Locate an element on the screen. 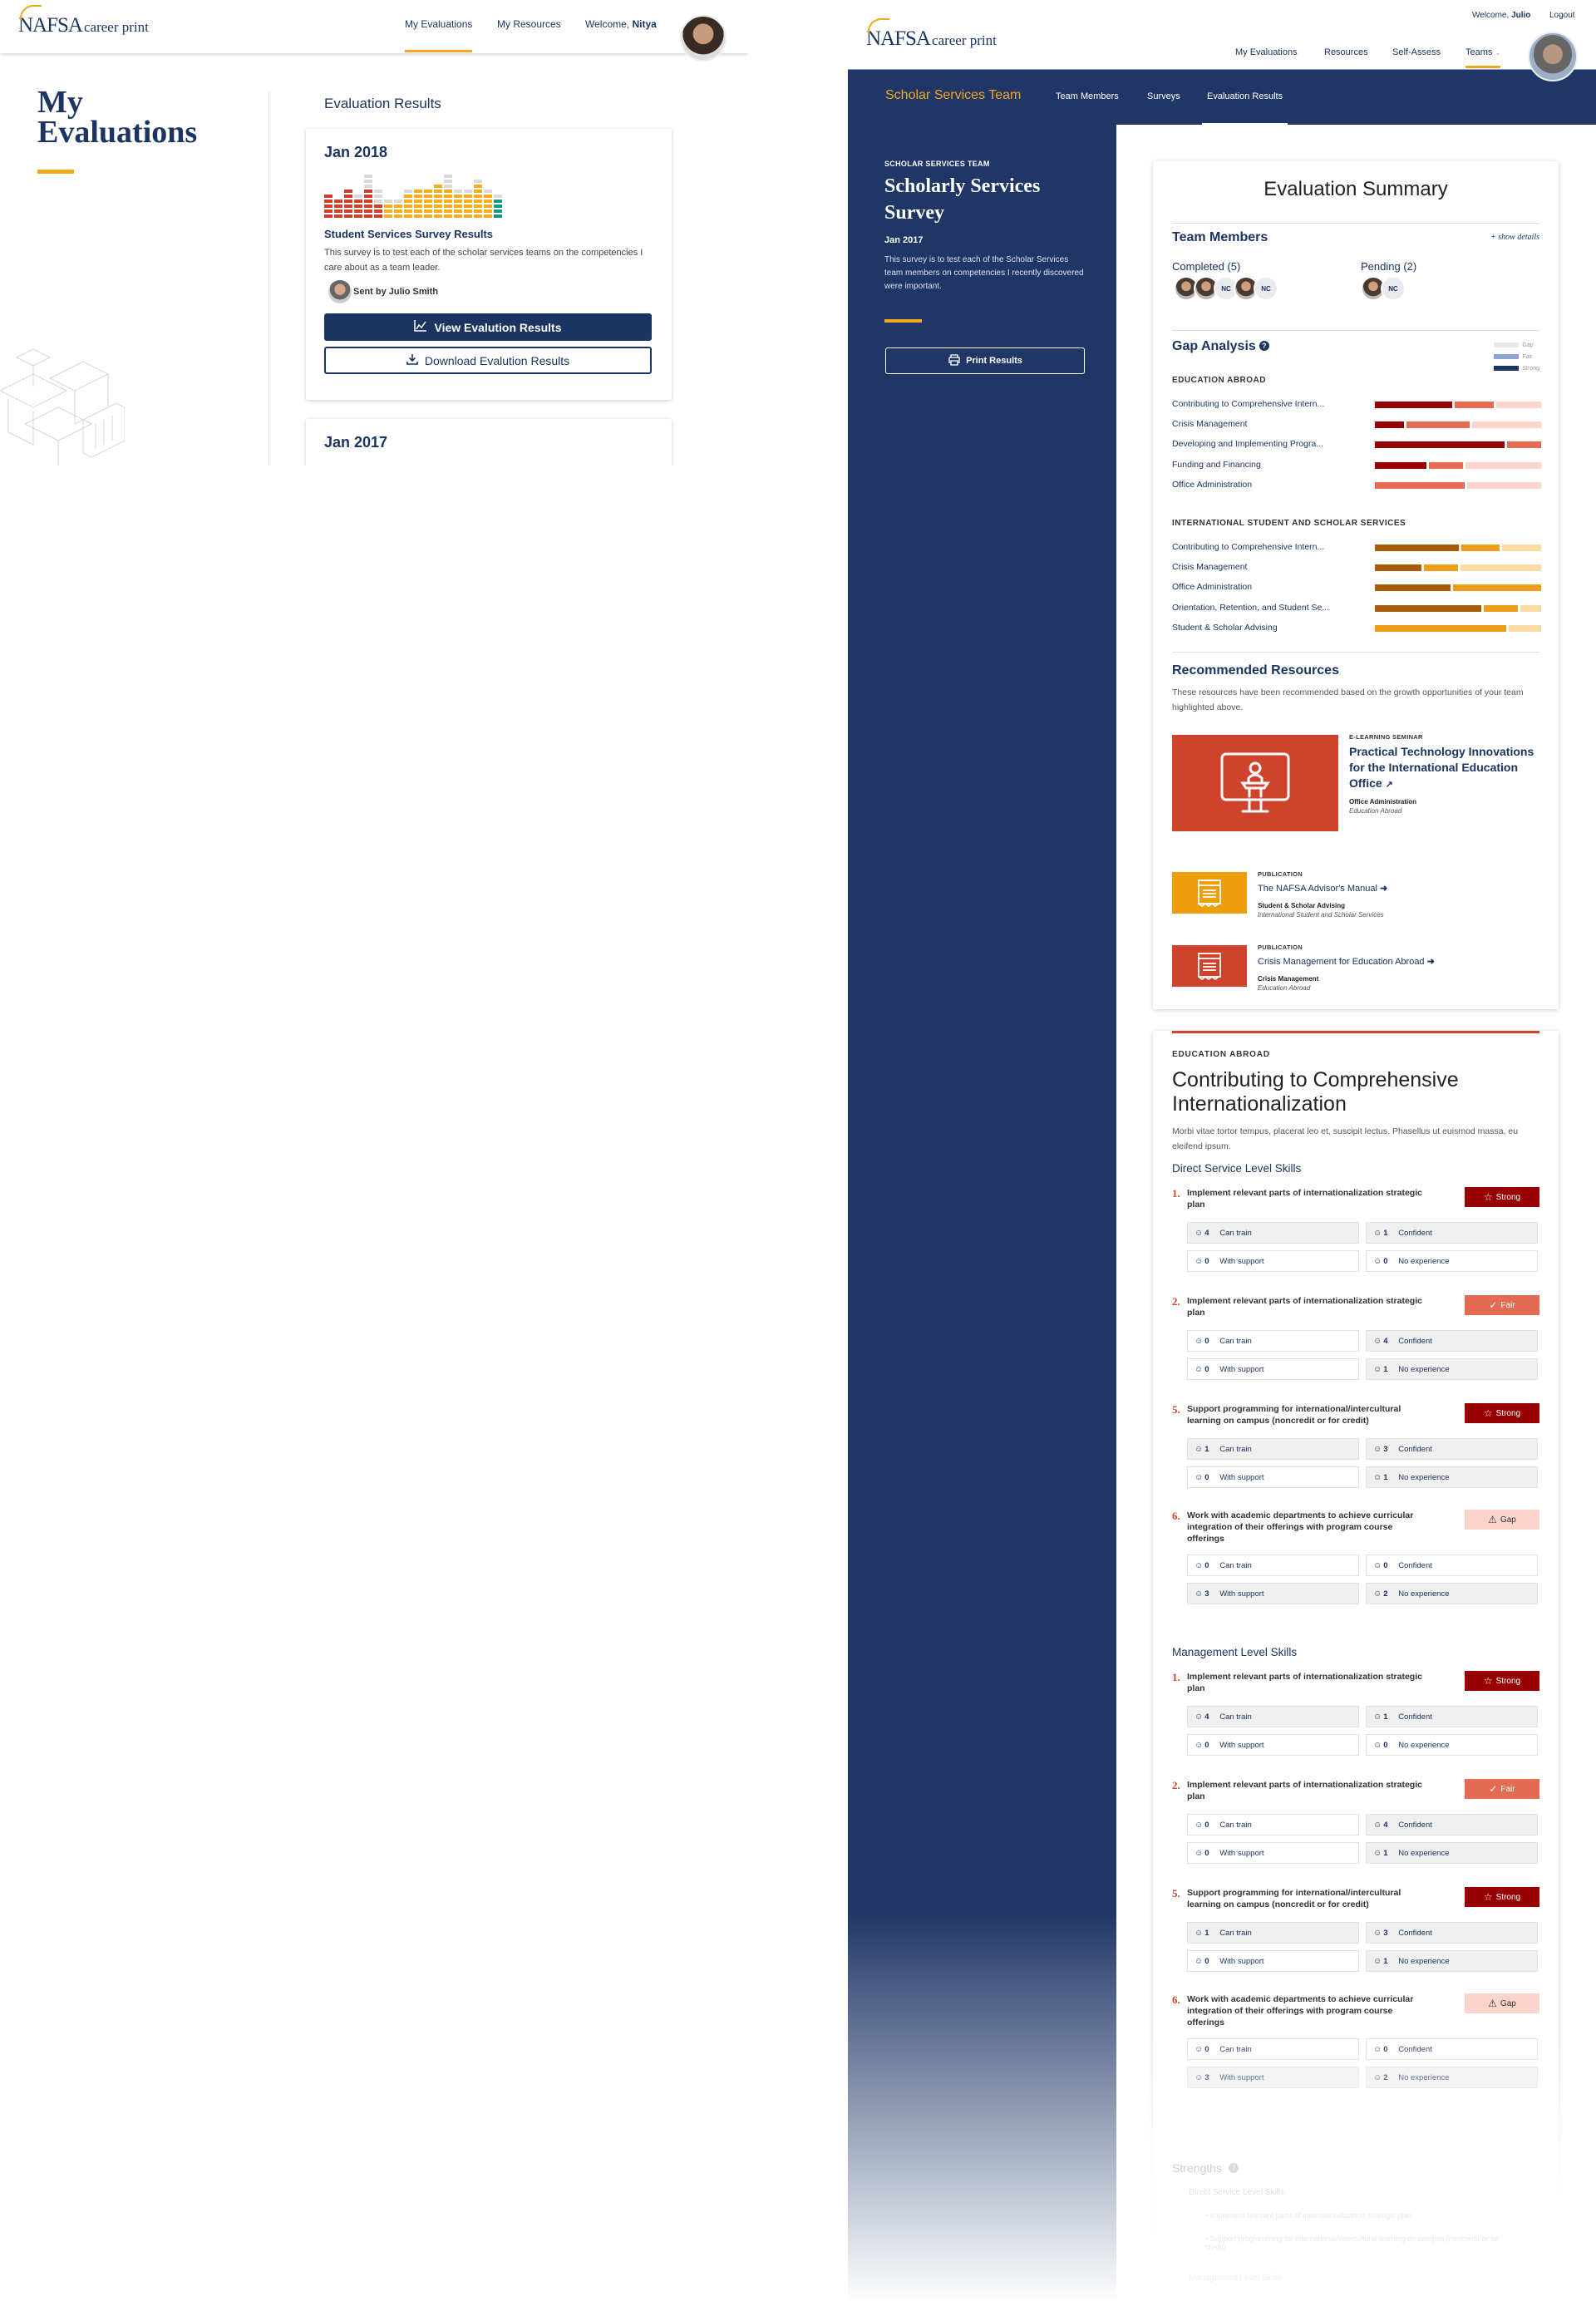  print-results-button: Print Results is located at coordinates (985, 361).